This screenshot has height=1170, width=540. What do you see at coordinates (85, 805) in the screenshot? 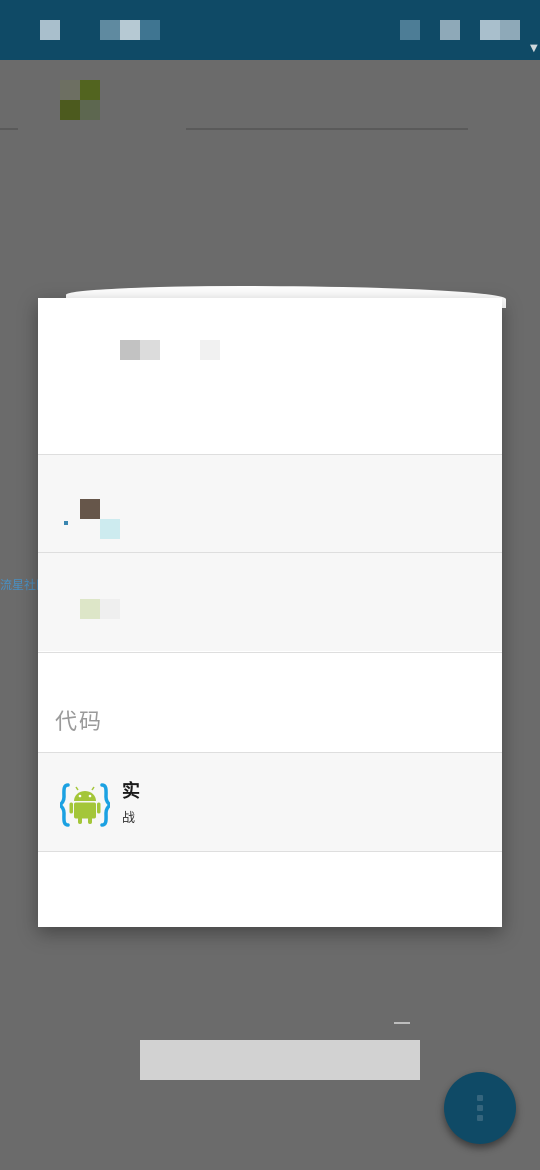
I see `android-code-icon` at bounding box center [85, 805].